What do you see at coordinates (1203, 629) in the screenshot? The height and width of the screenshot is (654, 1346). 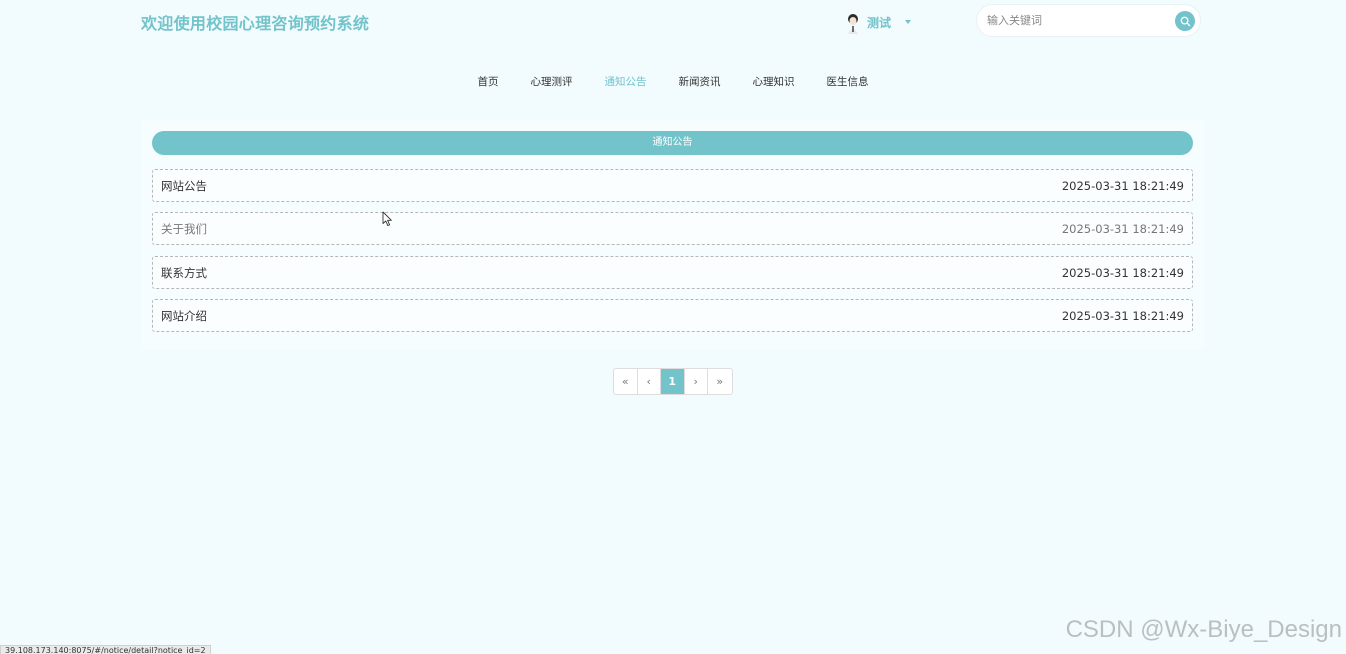 I see `watermark: CSDN @Wx-Biye_Design` at bounding box center [1203, 629].